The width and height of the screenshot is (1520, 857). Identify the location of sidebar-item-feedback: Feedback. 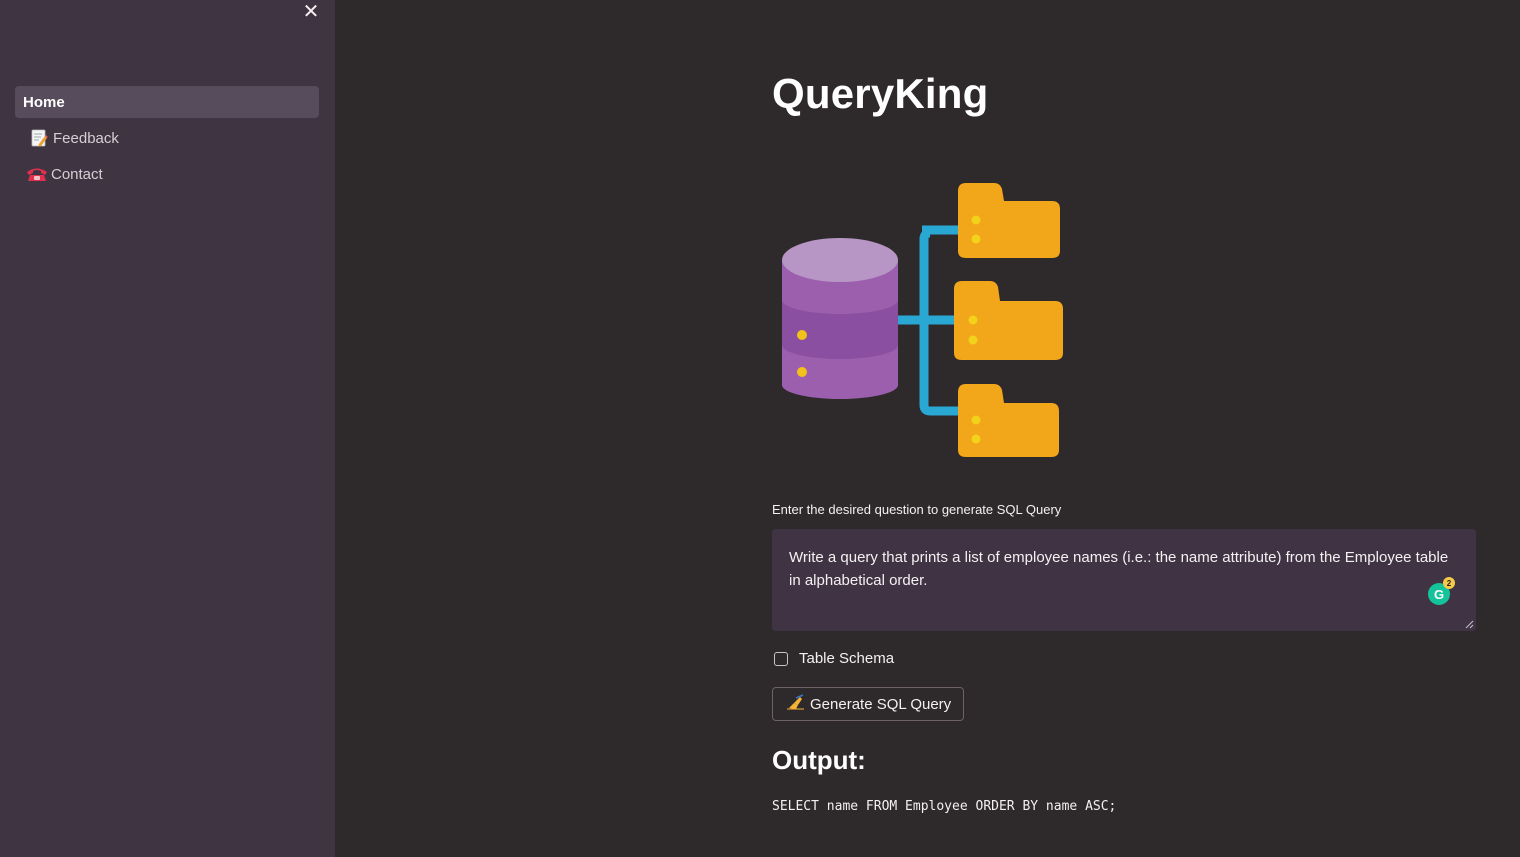
(167, 138).